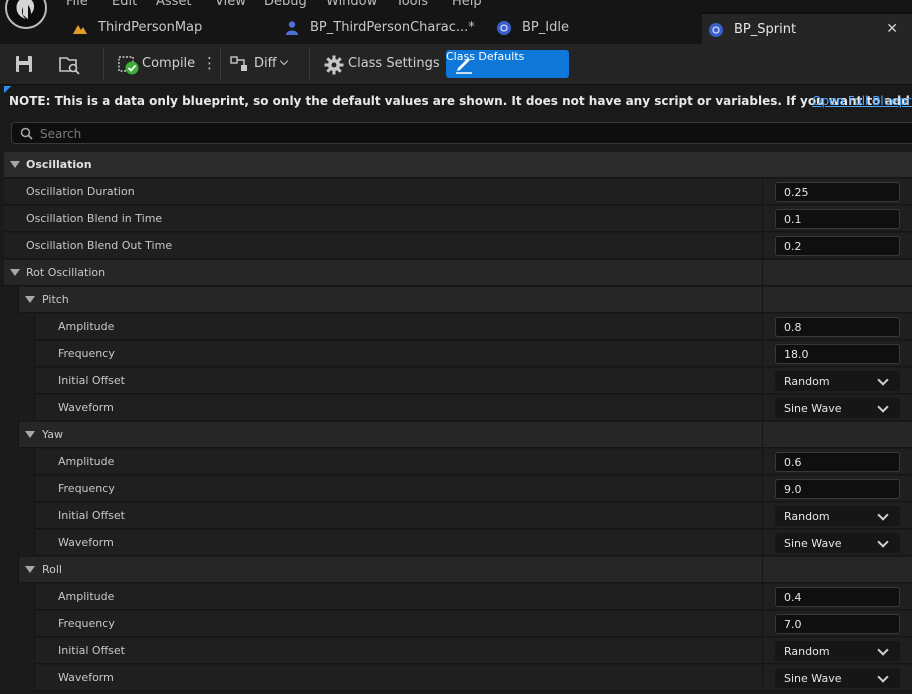 The width and height of the screenshot is (912, 694). Describe the element at coordinates (458, 300) in the screenshot. I see `group-pitch: Pitch` at that location.